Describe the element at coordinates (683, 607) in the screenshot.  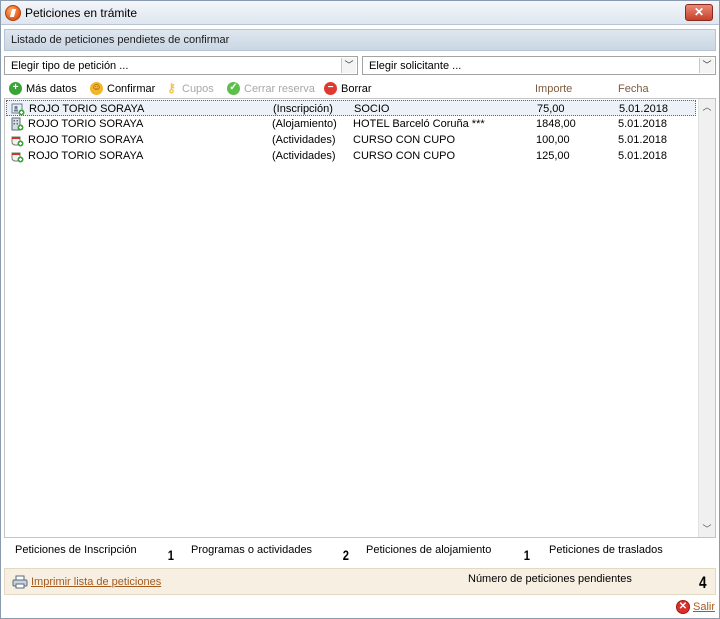
I see `close-circle-icon: ✕` at that location.